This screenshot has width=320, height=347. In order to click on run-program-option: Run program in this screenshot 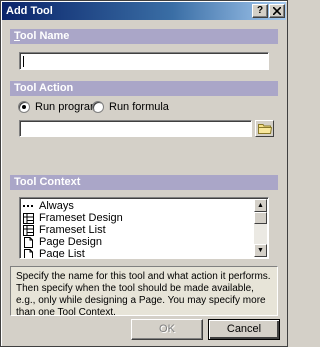, I will do `click(58, 107)`.